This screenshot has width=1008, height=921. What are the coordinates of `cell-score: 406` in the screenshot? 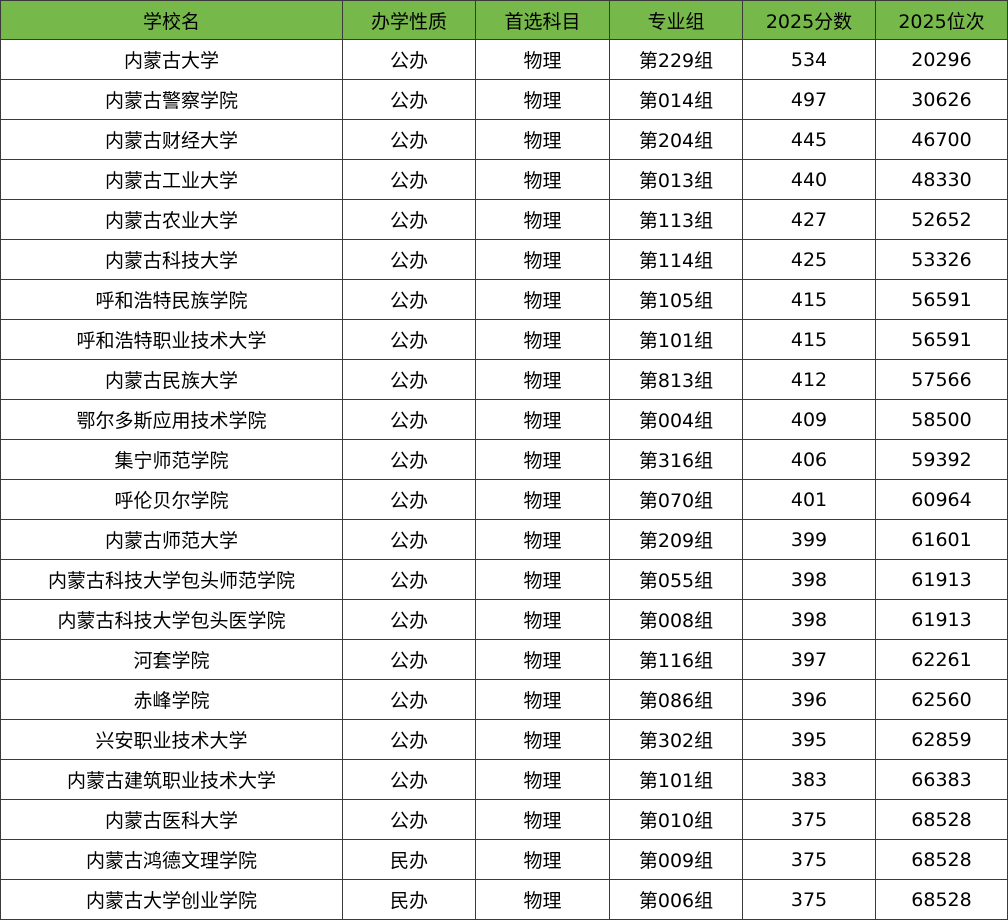 It's located at (809, 459).